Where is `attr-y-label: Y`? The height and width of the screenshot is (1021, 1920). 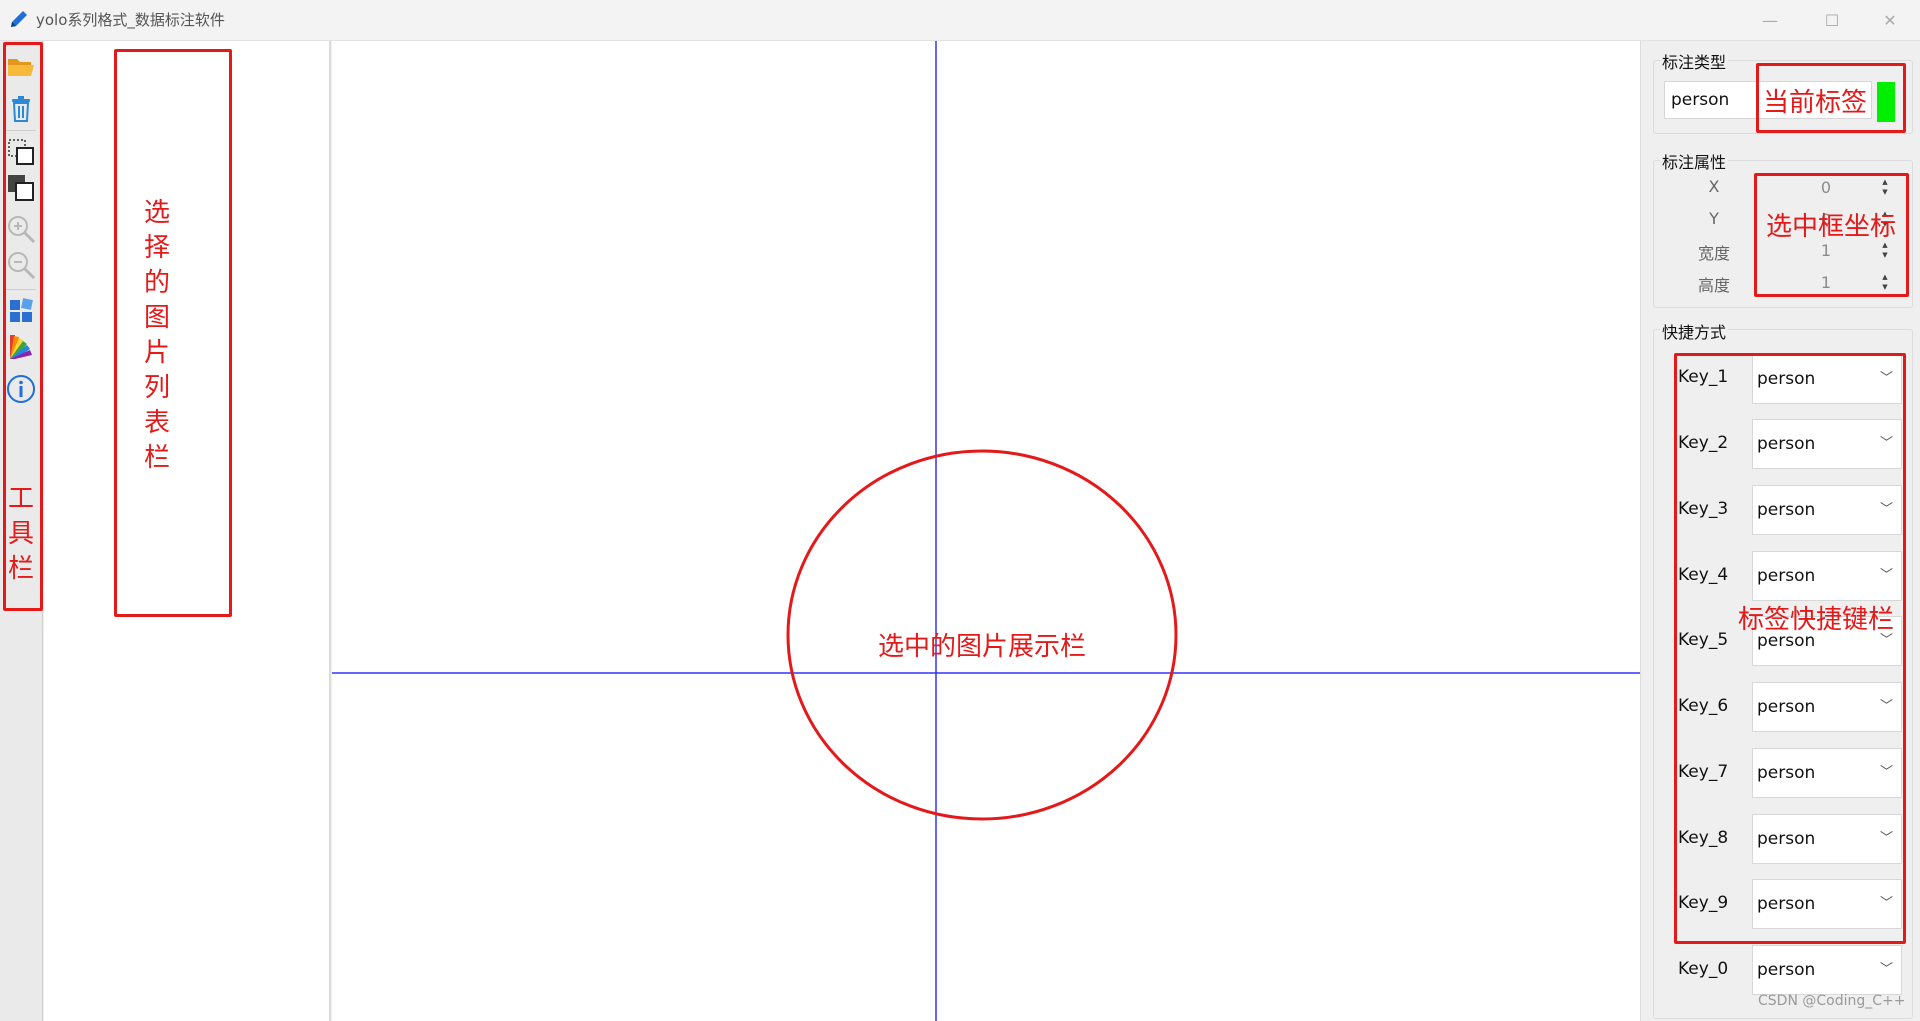
attr-y-label: Y is located at coordinates (1714, 218).